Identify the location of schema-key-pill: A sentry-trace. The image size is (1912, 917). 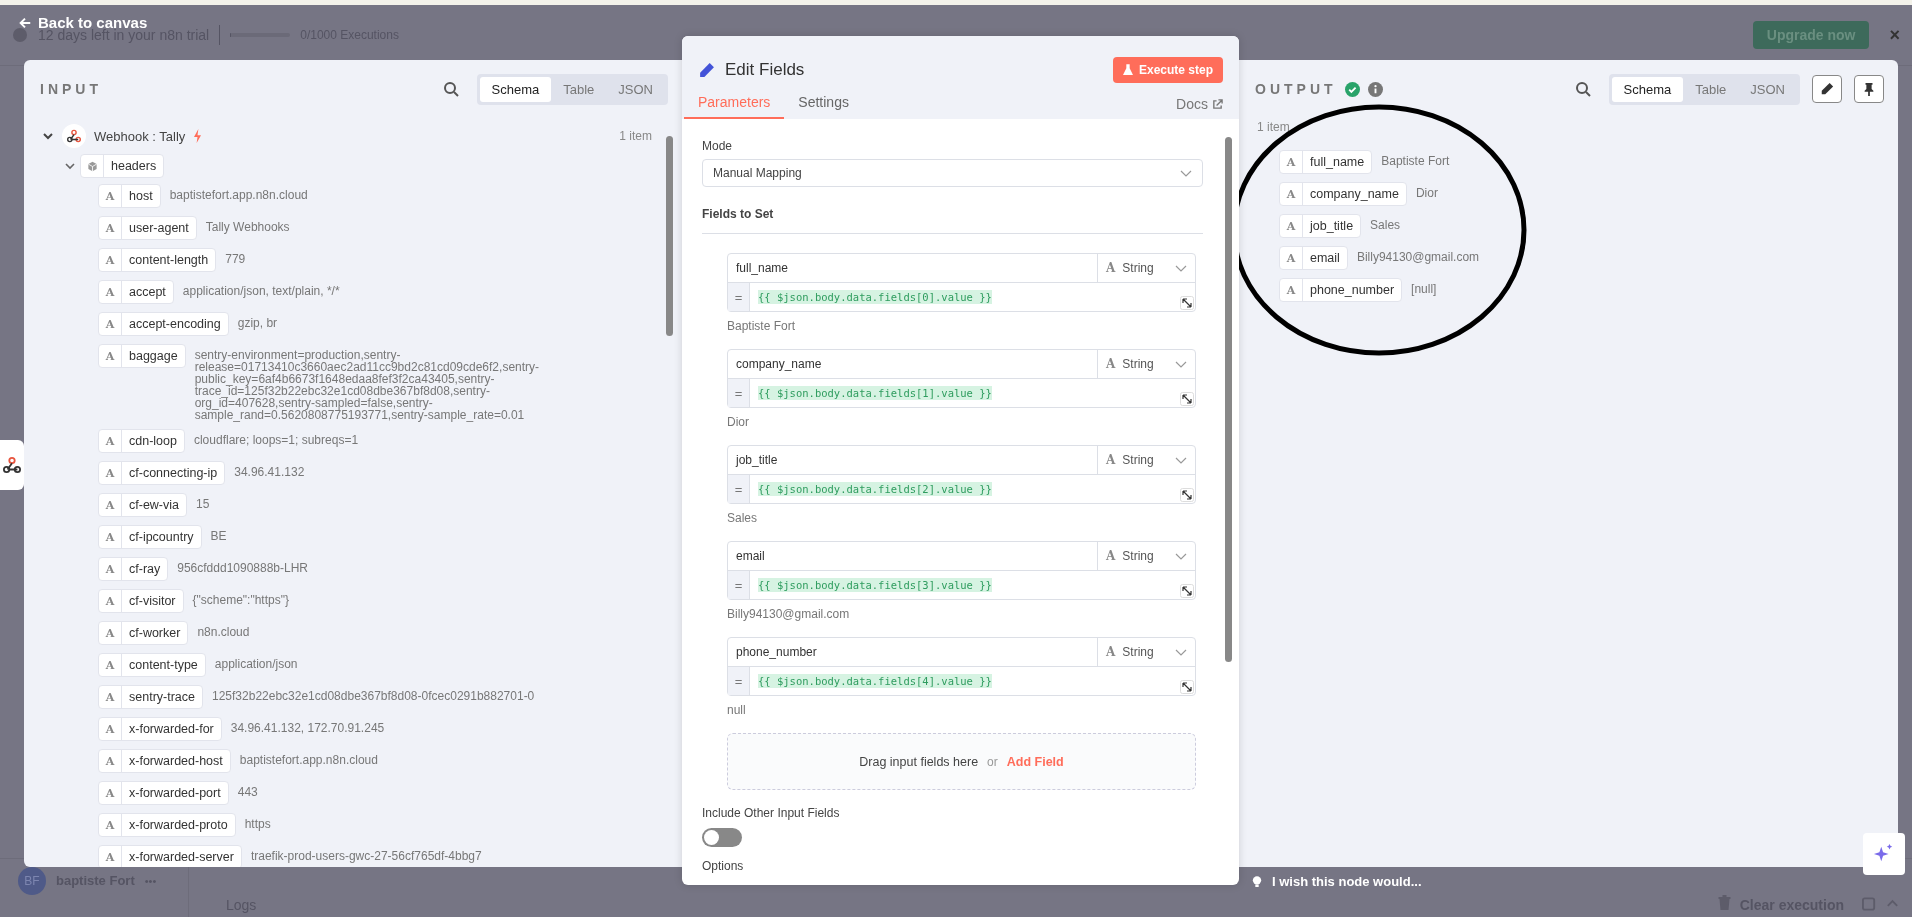
(150, 697).